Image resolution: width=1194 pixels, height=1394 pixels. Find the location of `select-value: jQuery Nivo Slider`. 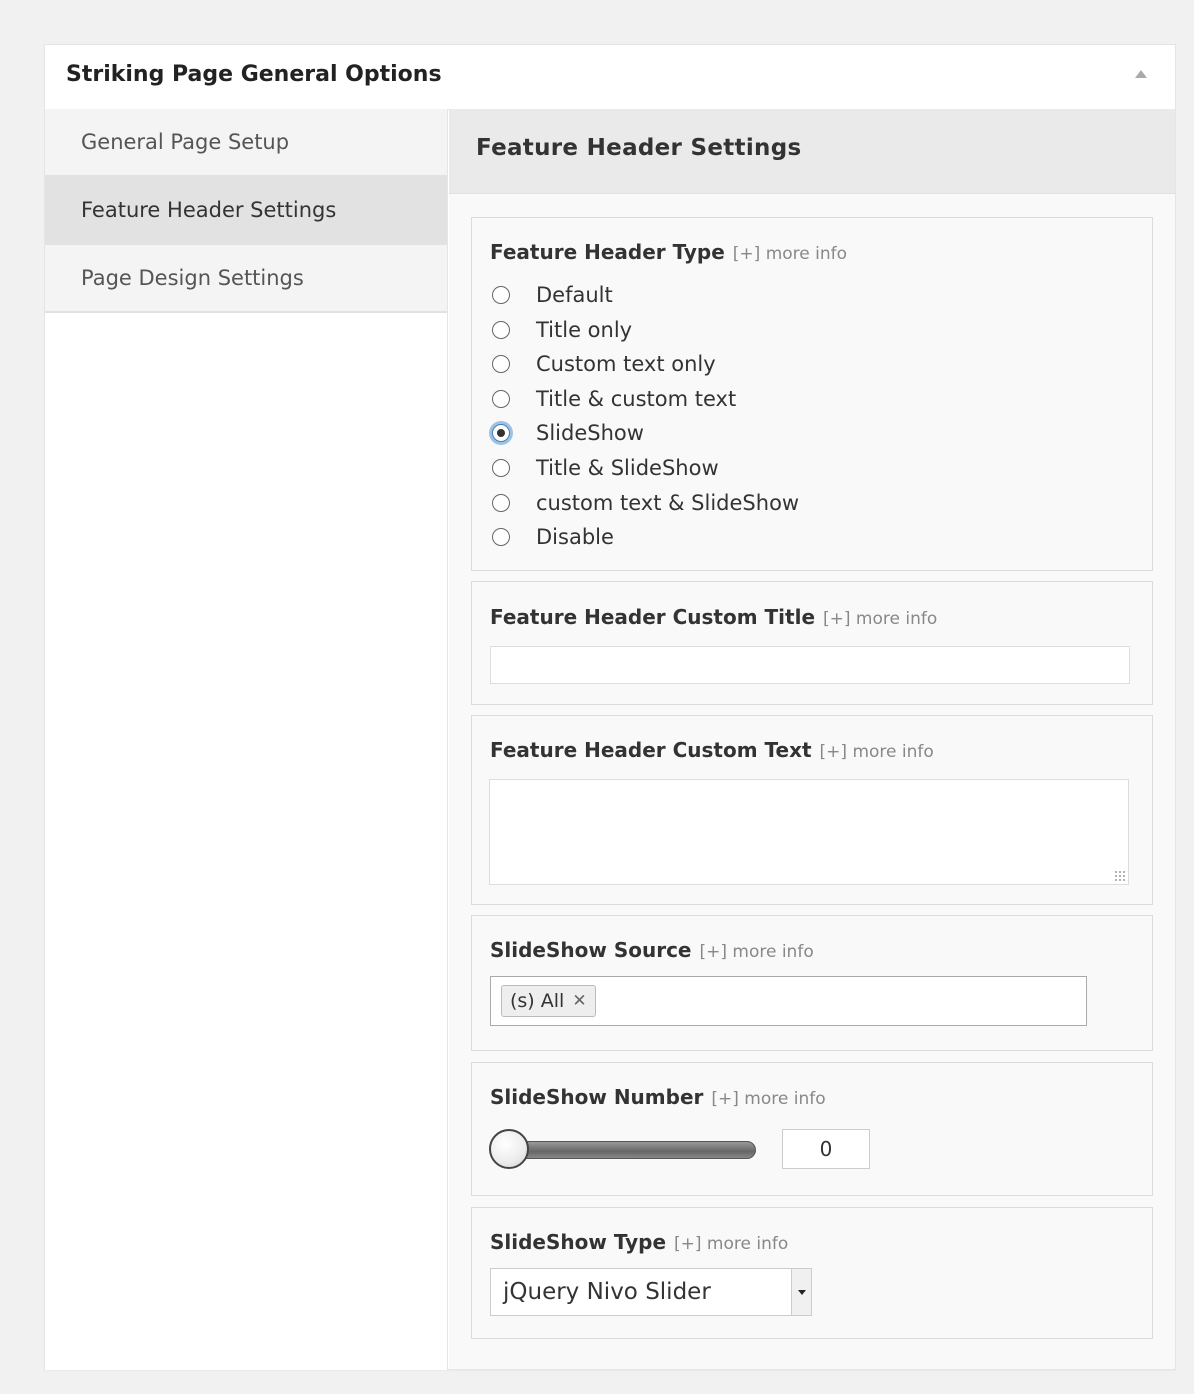

select-value: jQuery Nivo Slider is located at coordinates (607, 1292).